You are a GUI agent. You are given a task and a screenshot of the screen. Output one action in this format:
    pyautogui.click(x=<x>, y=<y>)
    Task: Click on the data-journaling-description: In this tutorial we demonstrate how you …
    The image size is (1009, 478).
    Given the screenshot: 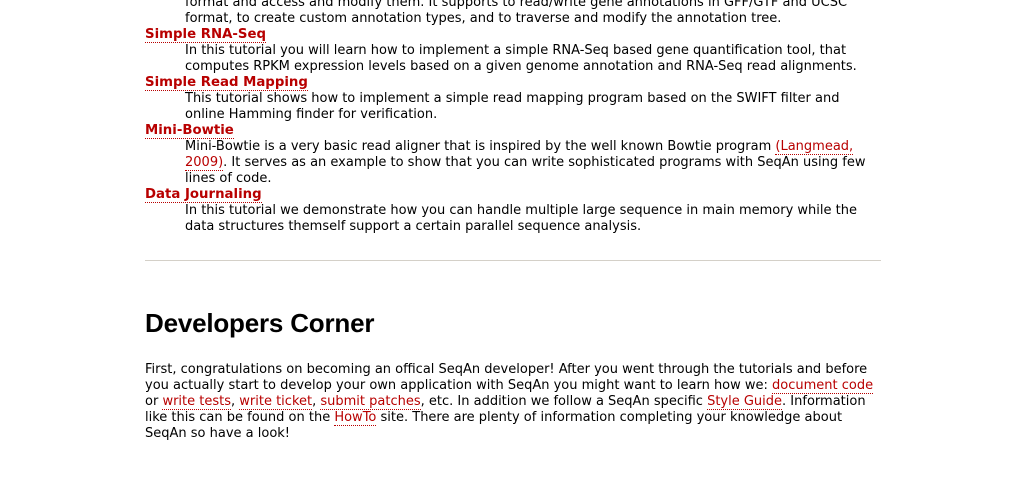 What is the action you would take?
    pyautogui.click(x=521, y=218)
    